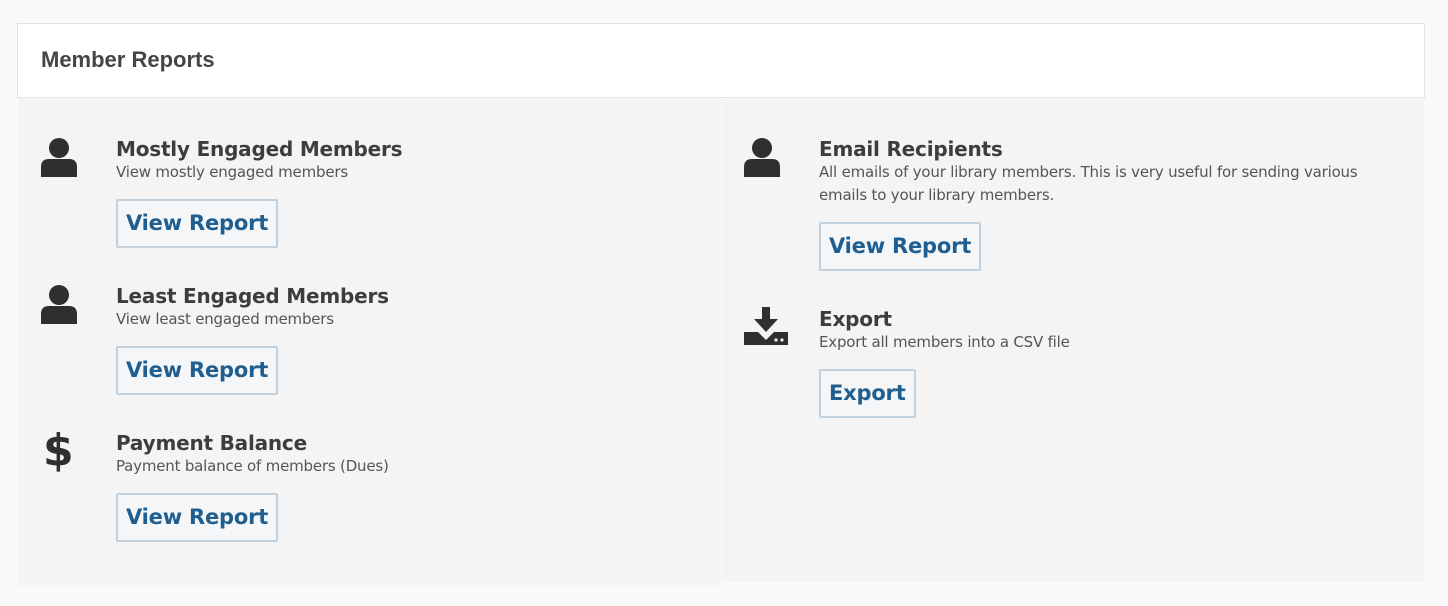  I want to click on report-title: Mostly Engaged Members, so click(259, 149).